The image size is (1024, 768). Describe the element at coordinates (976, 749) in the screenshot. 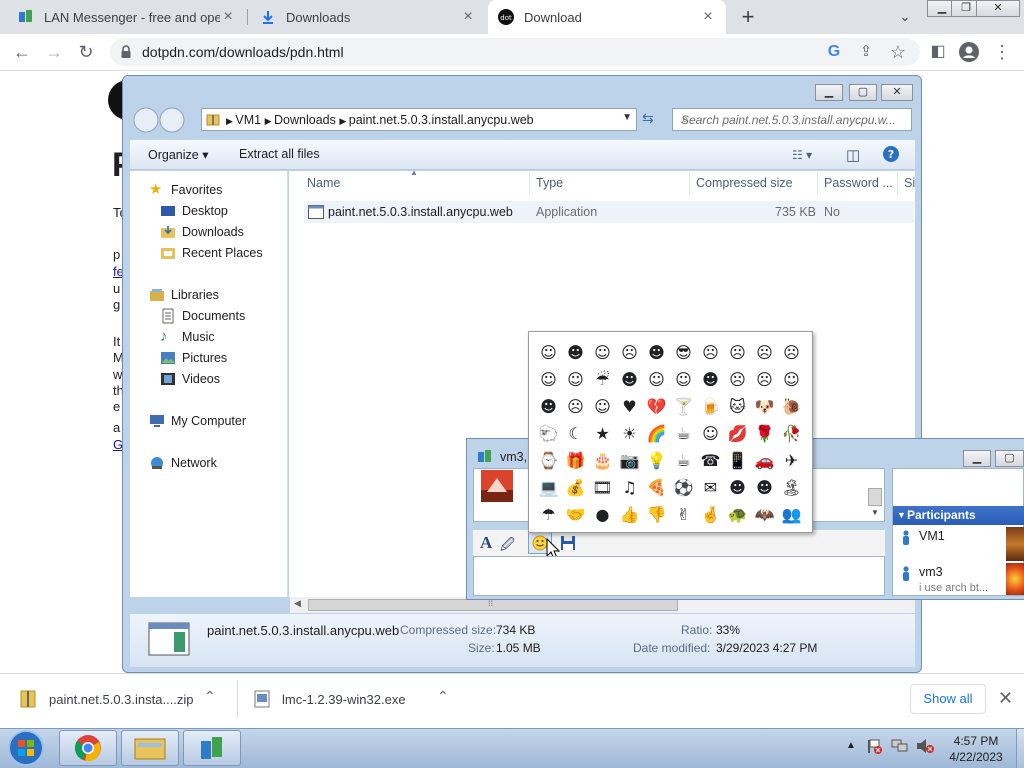

I see `taskbar-clock: 4:57 PM 4/22/2023` at that location.